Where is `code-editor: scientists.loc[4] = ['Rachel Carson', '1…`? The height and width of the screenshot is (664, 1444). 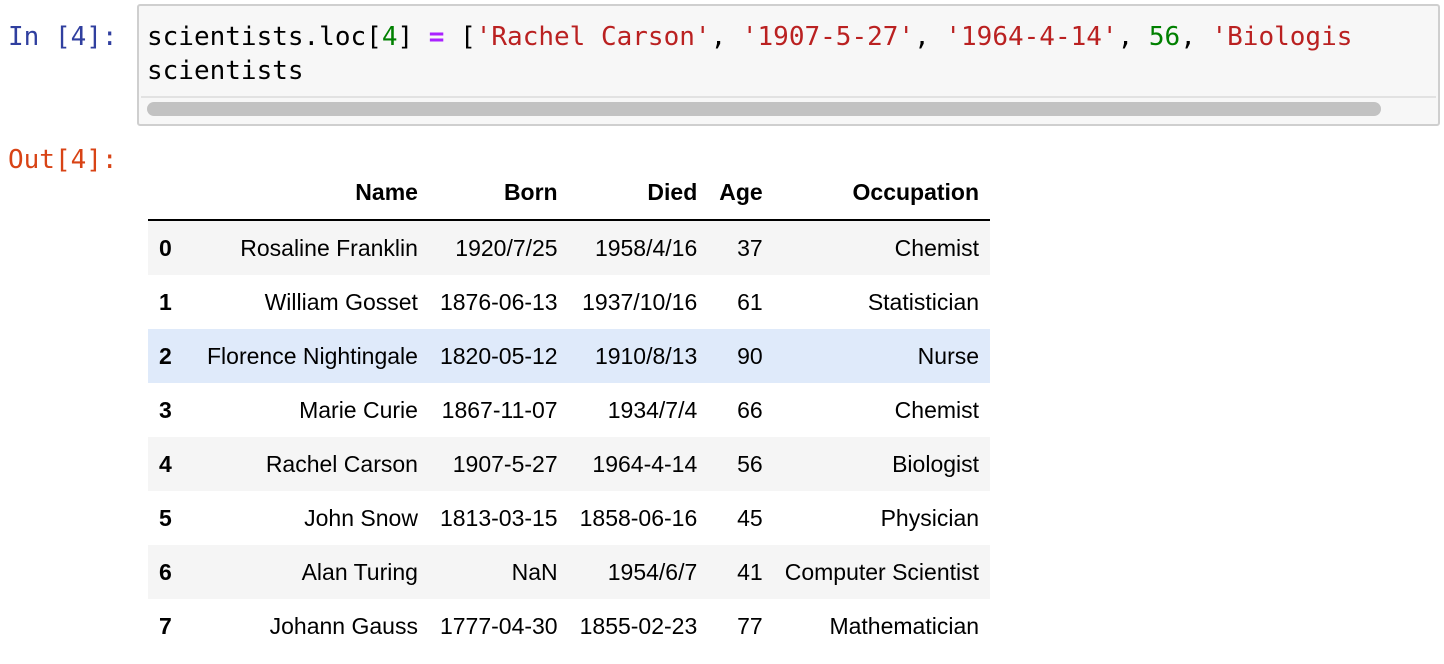 code-editor: scientists.loc[4] = ['Rachel Carson', '1… is located at coordinates (749, 54).